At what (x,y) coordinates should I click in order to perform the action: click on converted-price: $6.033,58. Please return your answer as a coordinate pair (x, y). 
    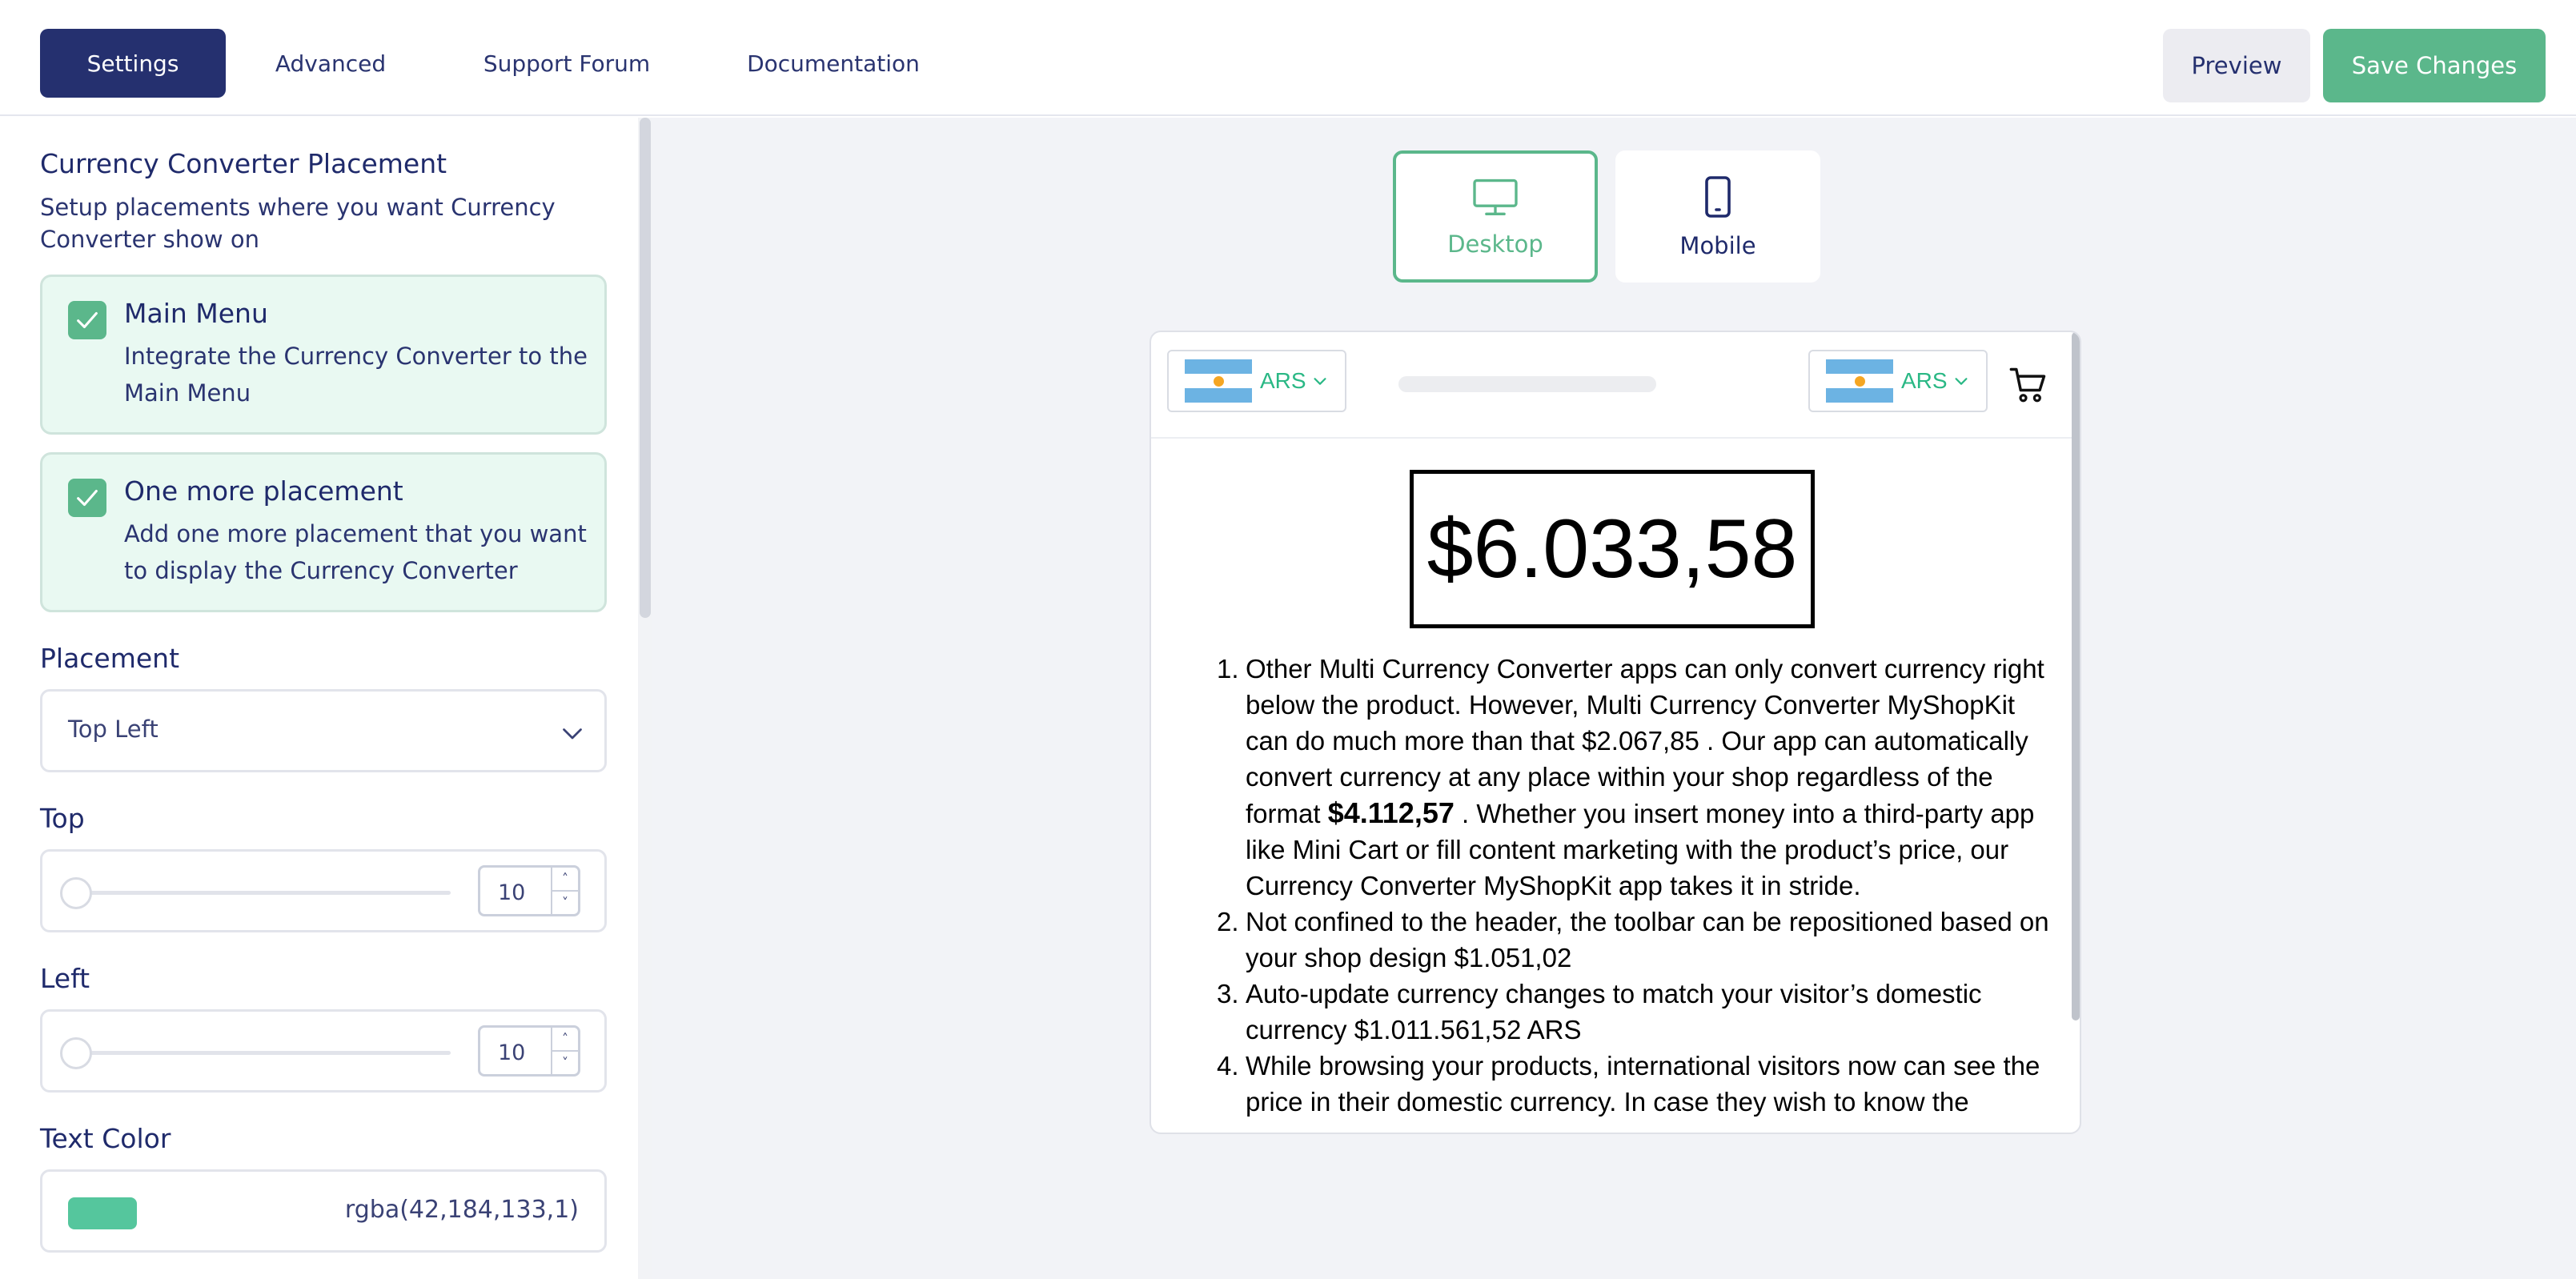
    Looking at the image, I should click on (1612, 549).